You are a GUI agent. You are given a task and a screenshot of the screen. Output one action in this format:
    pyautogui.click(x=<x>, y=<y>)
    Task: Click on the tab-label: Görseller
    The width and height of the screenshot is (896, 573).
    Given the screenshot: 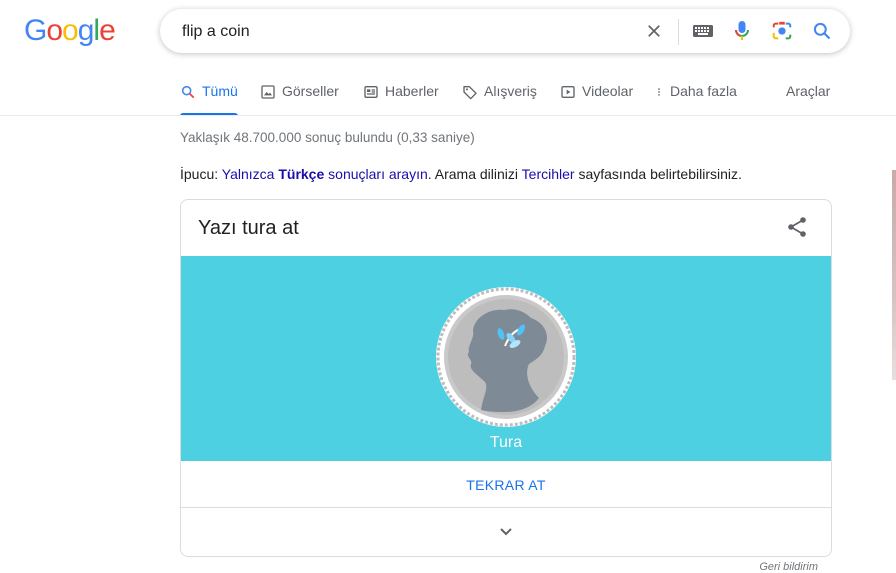 What is the action you would take?
    pyautogui.click(x=310, y=91)
    